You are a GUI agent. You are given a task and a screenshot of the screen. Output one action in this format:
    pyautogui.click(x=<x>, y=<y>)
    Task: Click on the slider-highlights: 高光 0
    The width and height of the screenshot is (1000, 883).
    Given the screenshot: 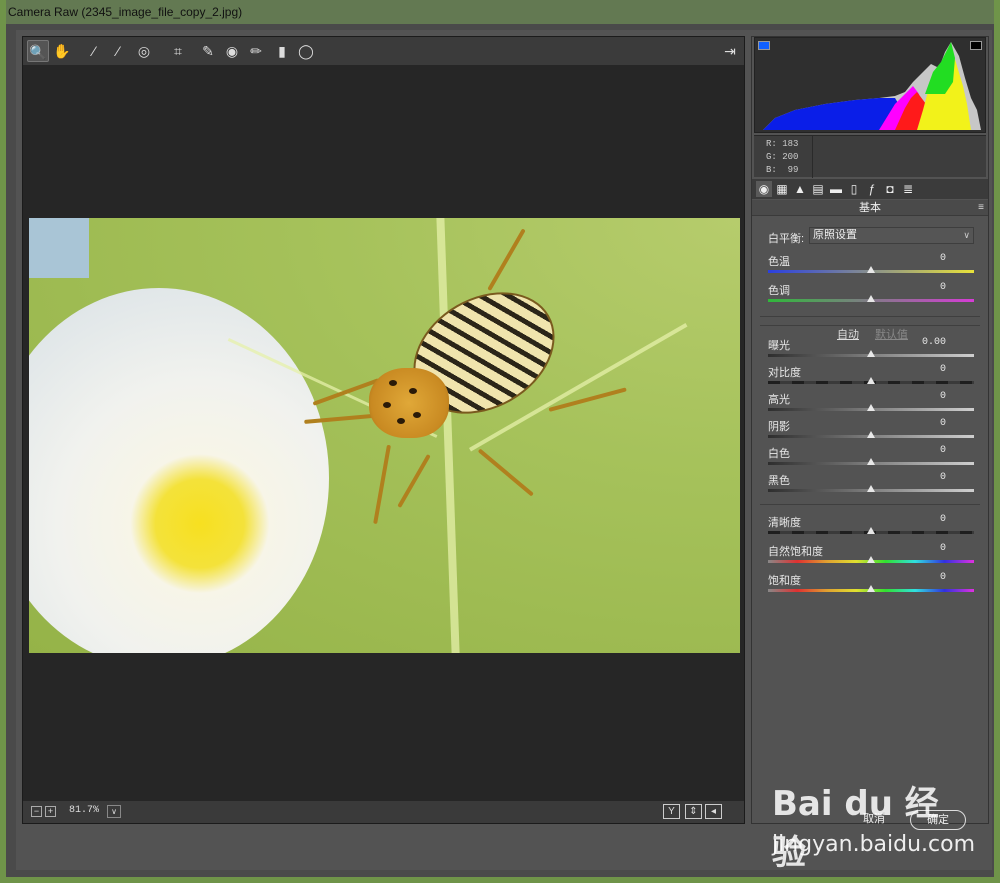 What is the action you would take?
    pyautogui.click(x=871, y=404)
    